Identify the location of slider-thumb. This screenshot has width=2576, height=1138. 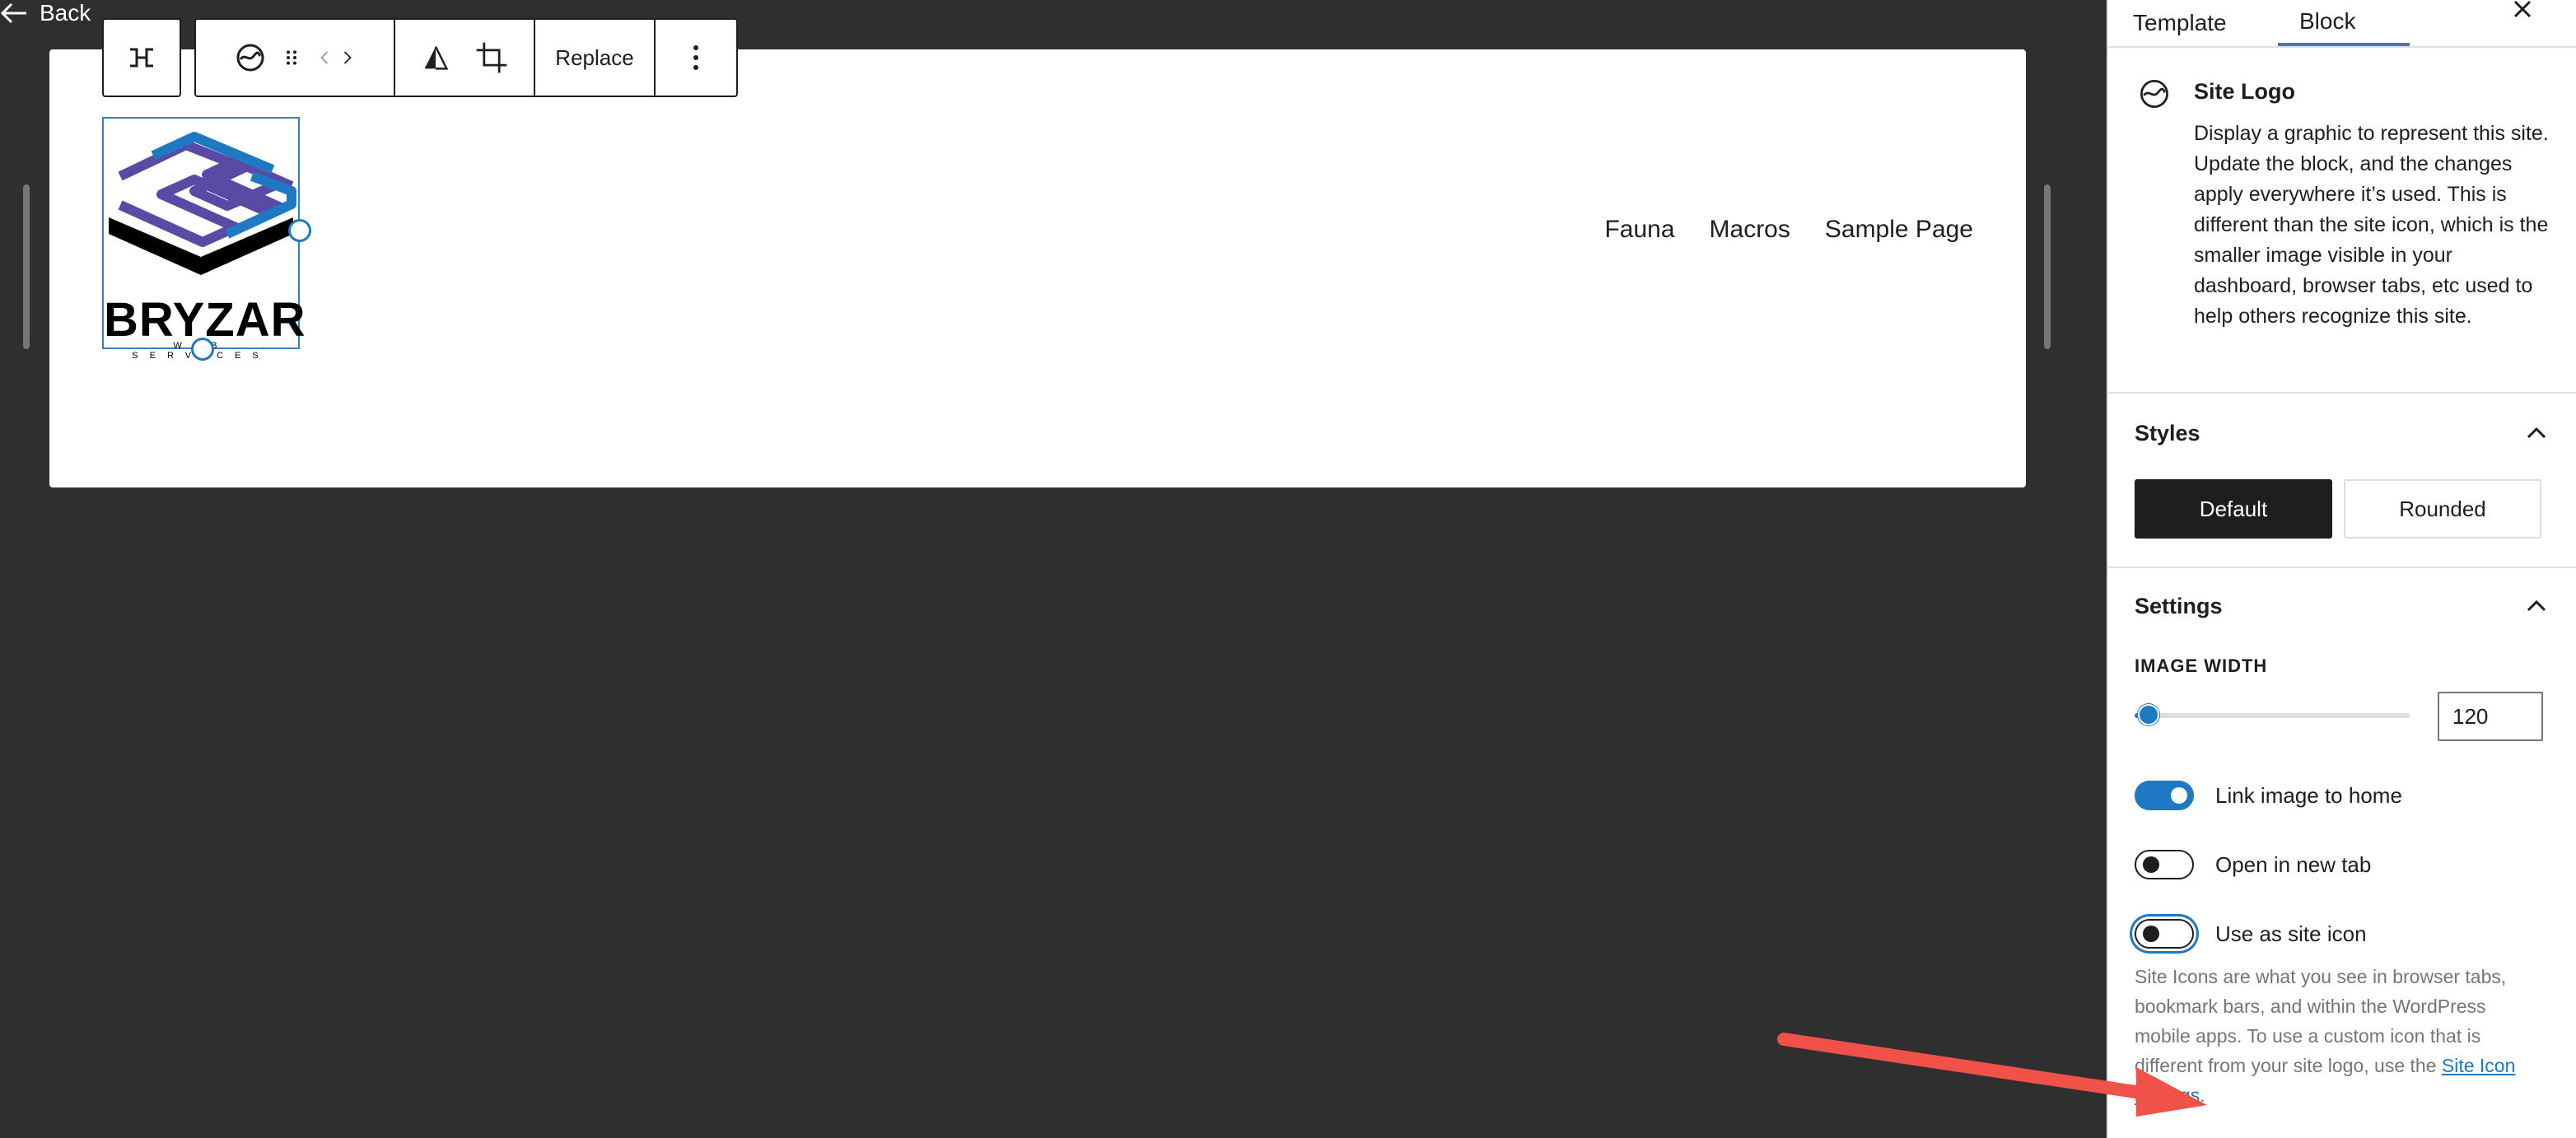
(2148, 714).